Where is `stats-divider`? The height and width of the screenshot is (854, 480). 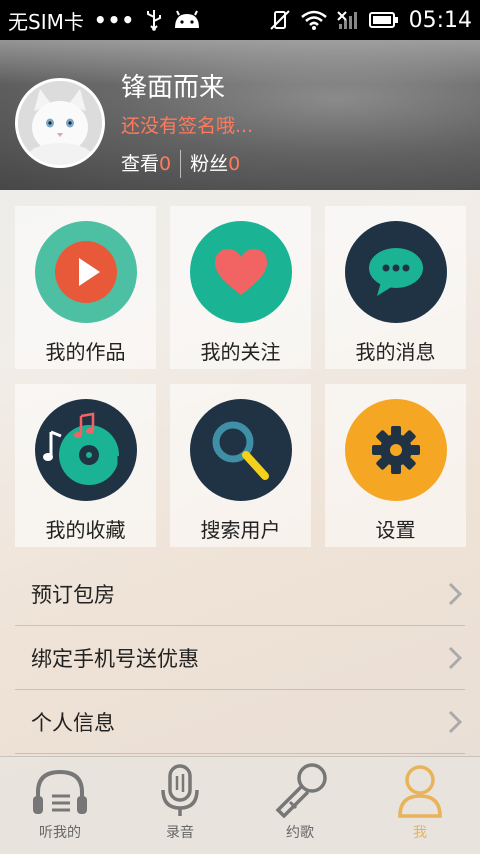 stats-divider is located at coordinates (181, 164).